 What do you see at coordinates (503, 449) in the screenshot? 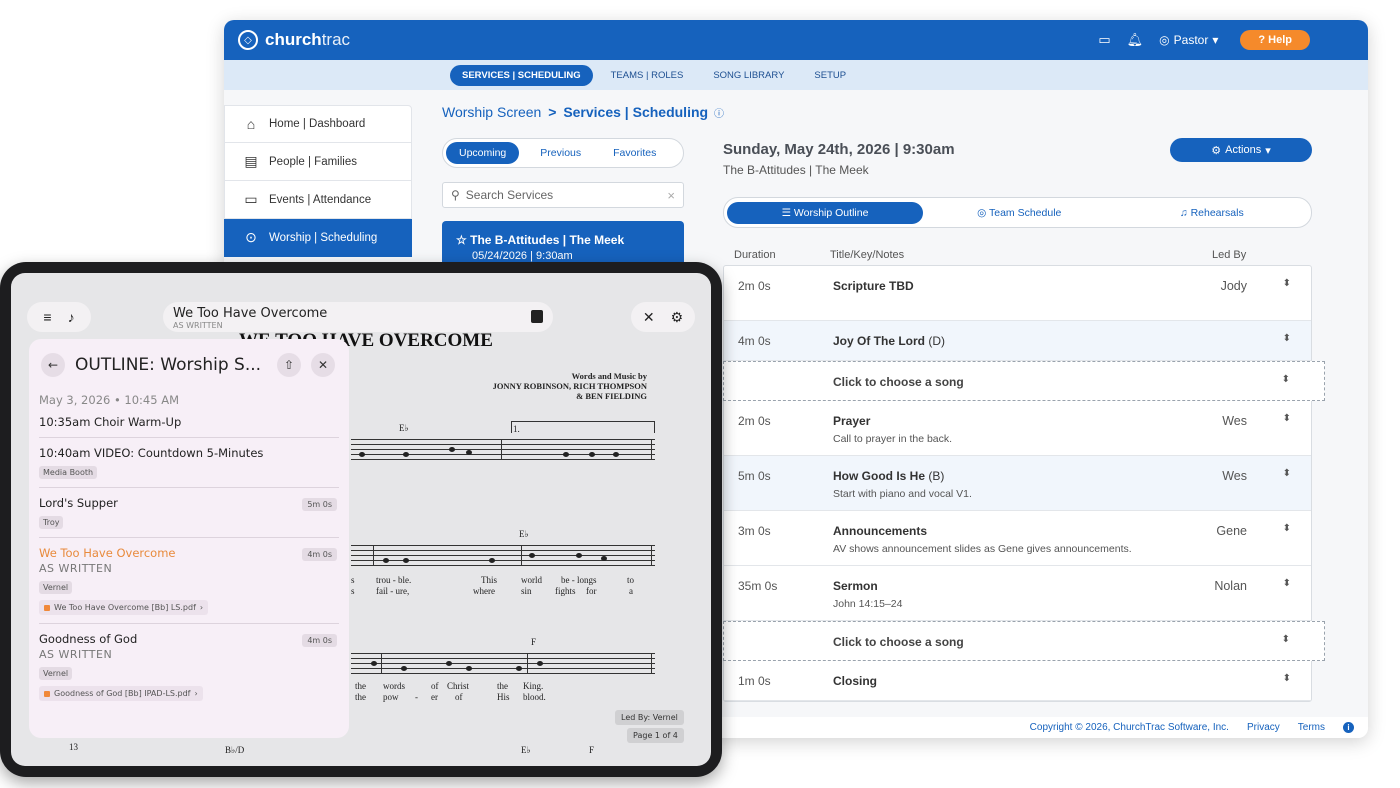
I see `music-staff` at bounding box center [503, 449].